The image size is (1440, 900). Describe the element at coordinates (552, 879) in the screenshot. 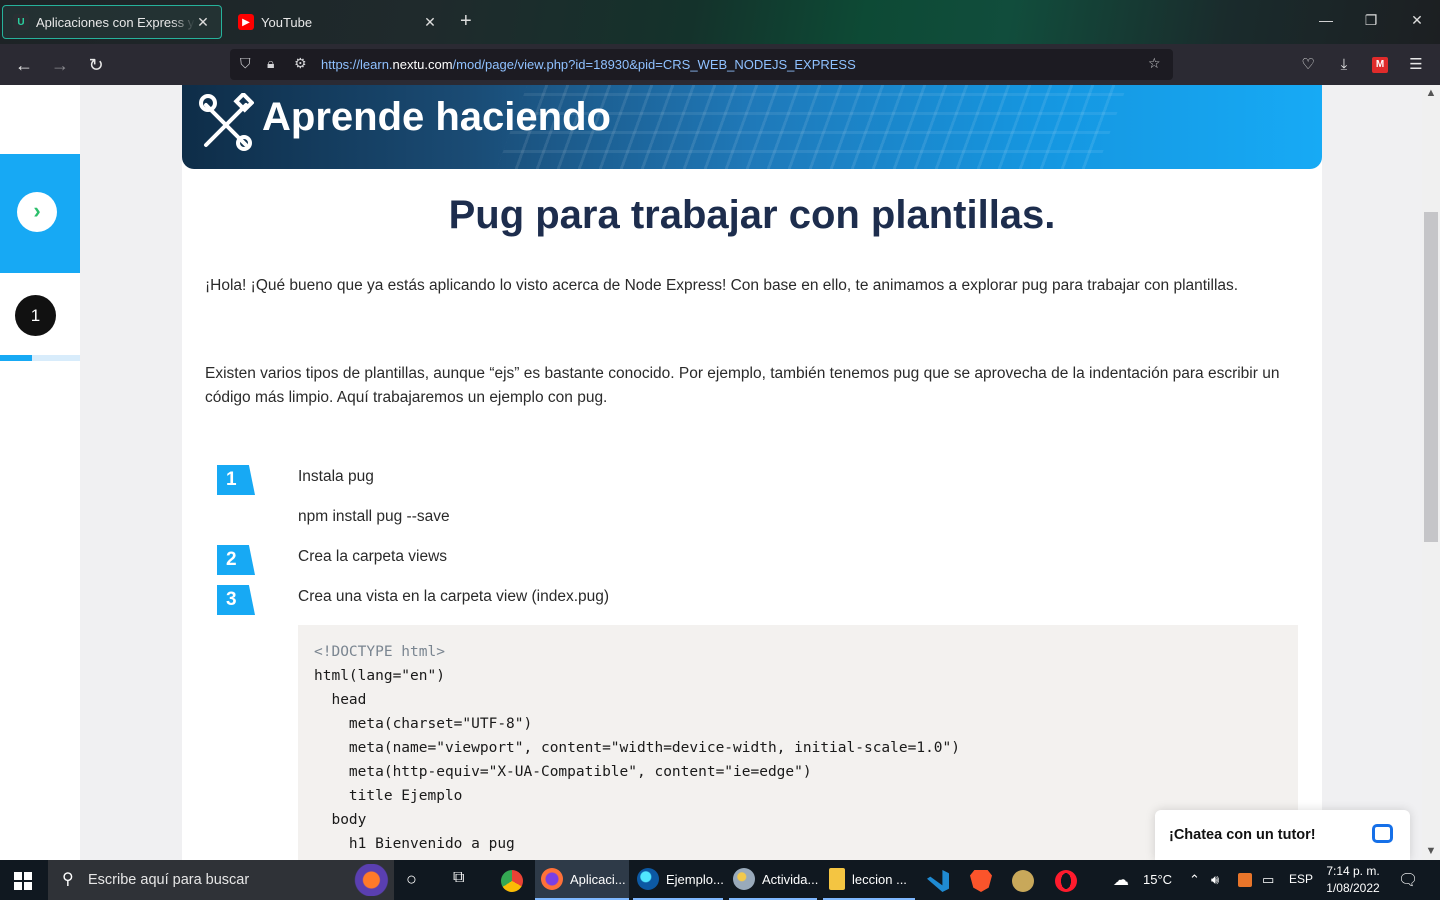

I see `firefox-icon` at that location.